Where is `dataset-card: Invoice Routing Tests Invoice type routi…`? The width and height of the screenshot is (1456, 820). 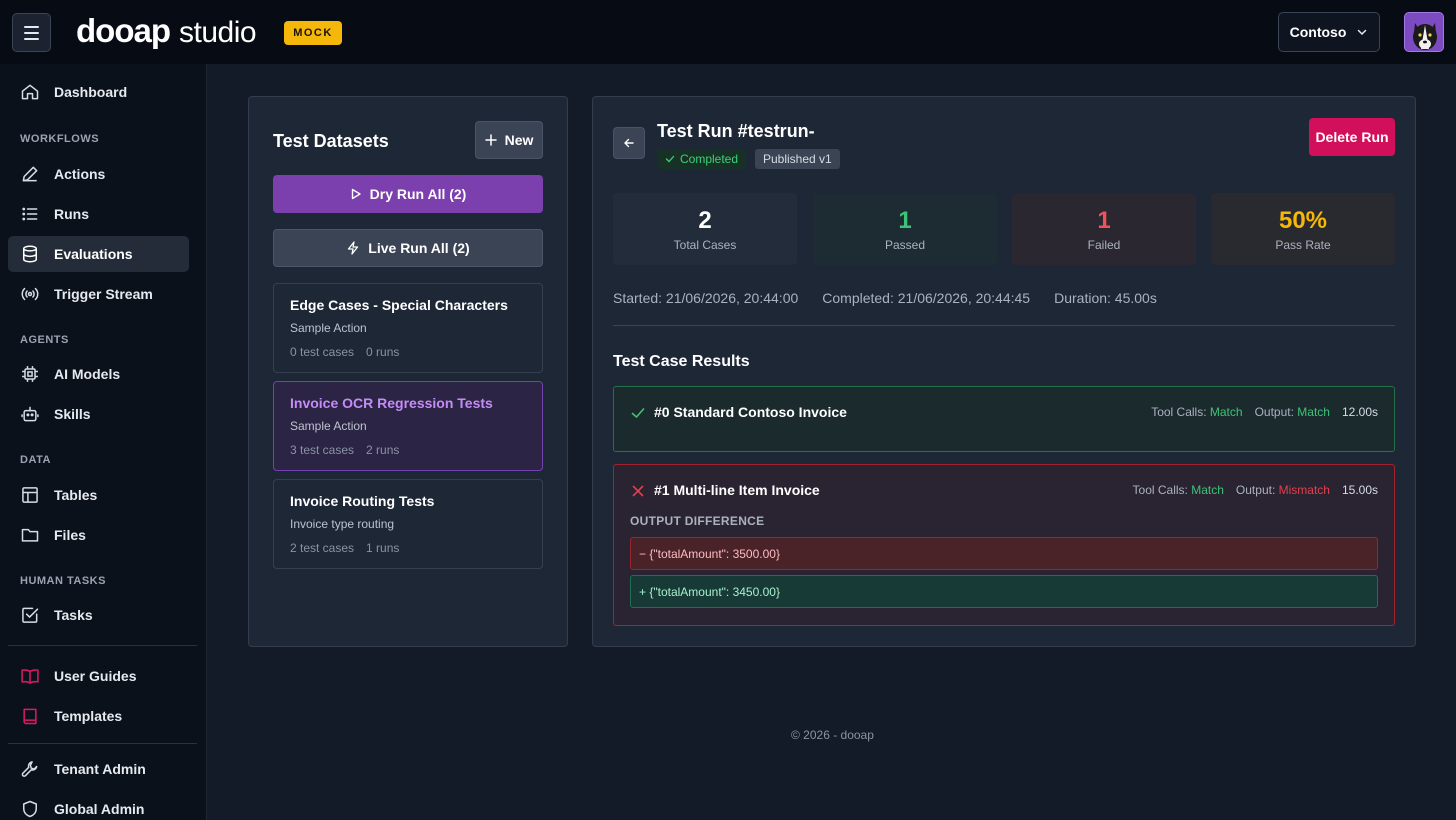
dataset-card: Invoice Routing Tests Invoice type routi… is located at coordinates (408, 524).